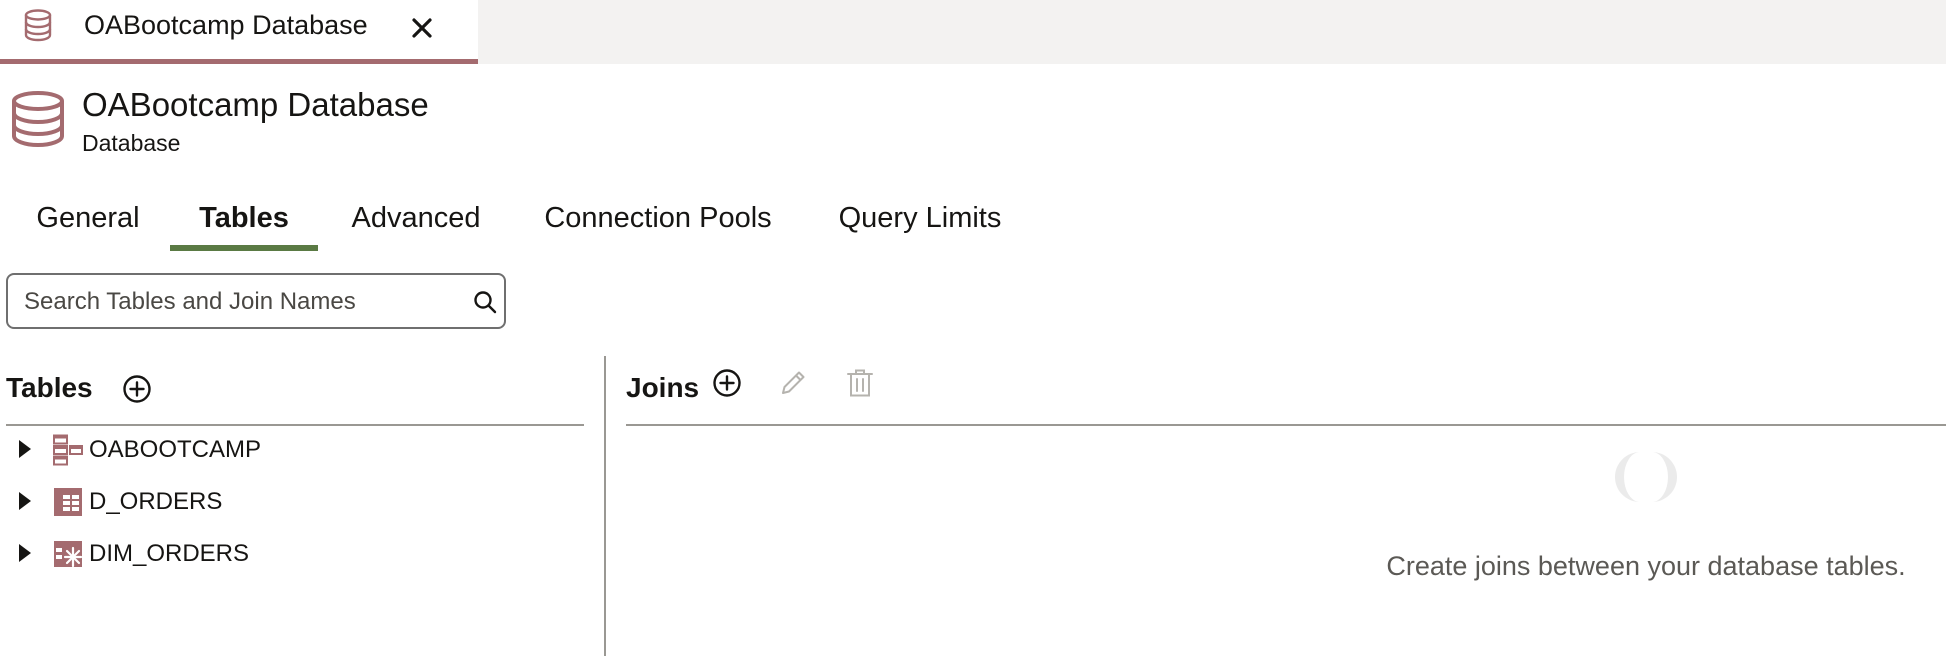 The width and height of the screenshot is (1946, 656). What do you see at coordinates (68, 554) in the screenshot?
I see `dimension-table-icon` at bounding box center [68, 554].